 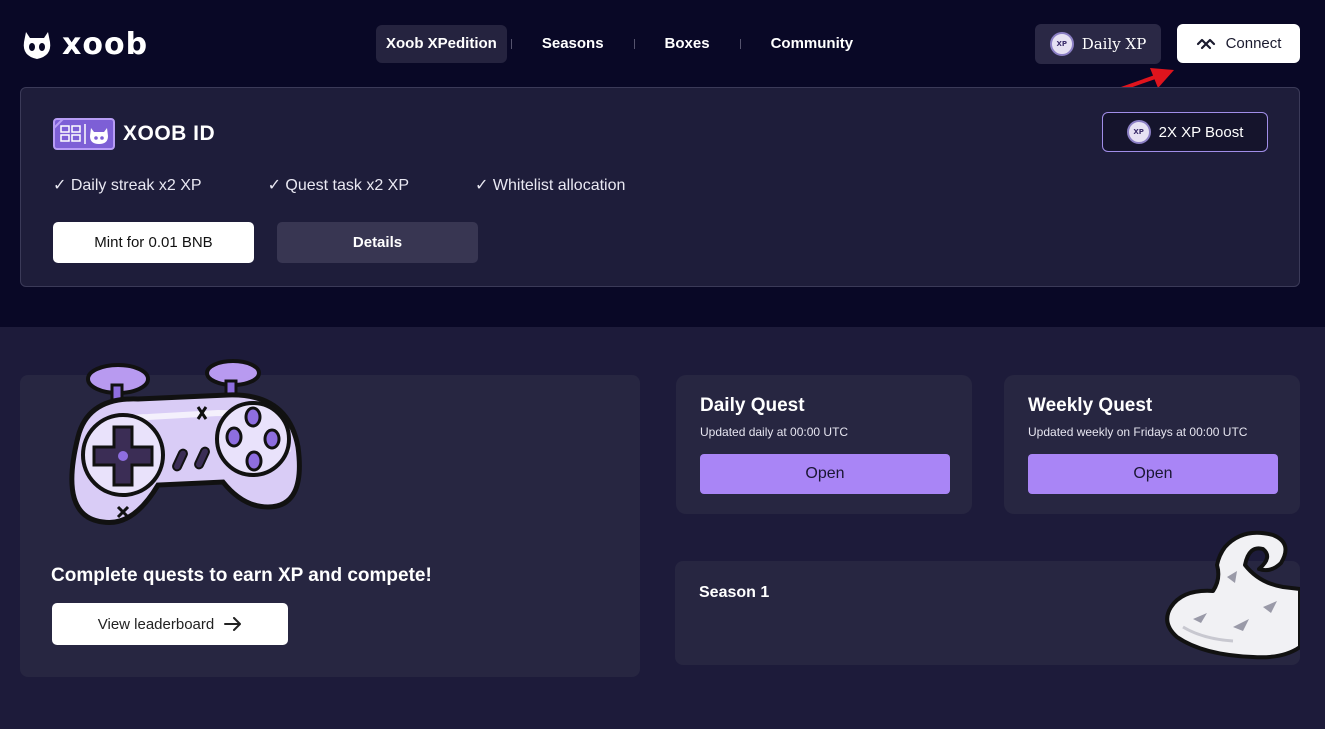 I want to click on season-title: Season 1, so click(x=734, y=592).